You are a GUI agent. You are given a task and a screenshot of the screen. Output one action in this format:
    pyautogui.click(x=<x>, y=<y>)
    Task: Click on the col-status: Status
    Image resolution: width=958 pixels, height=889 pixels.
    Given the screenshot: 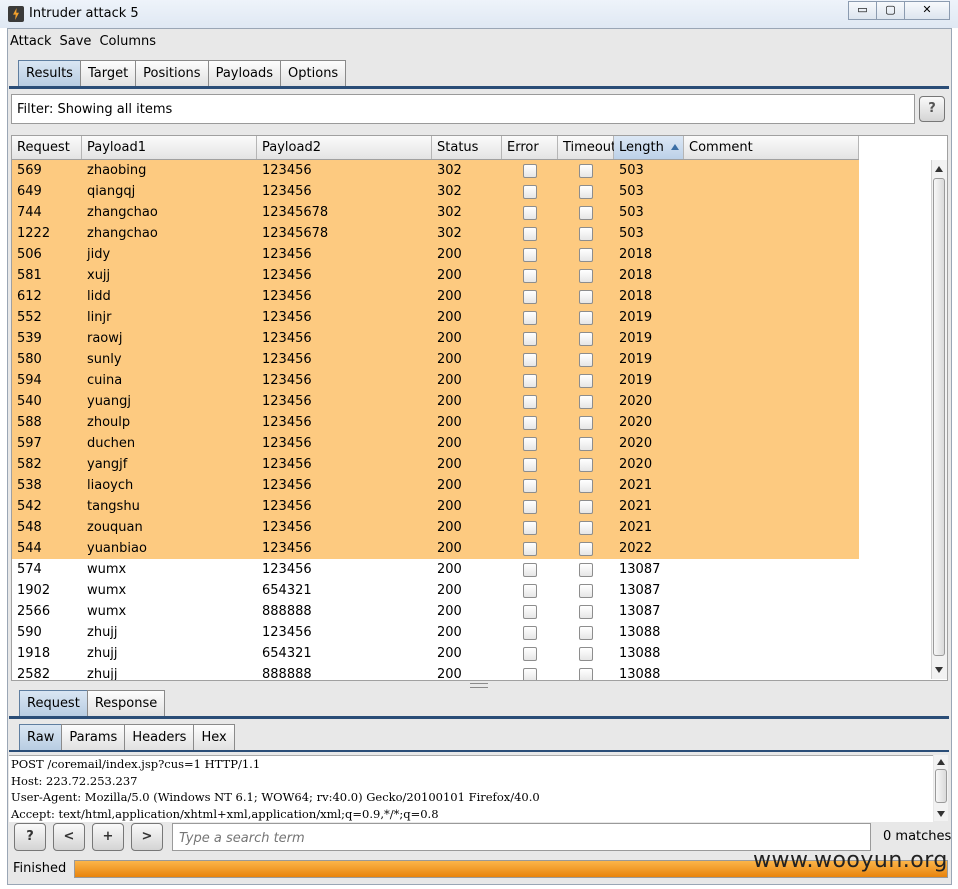 What is the action you would take?
    pyautogui.click(x=467, y=147)
    